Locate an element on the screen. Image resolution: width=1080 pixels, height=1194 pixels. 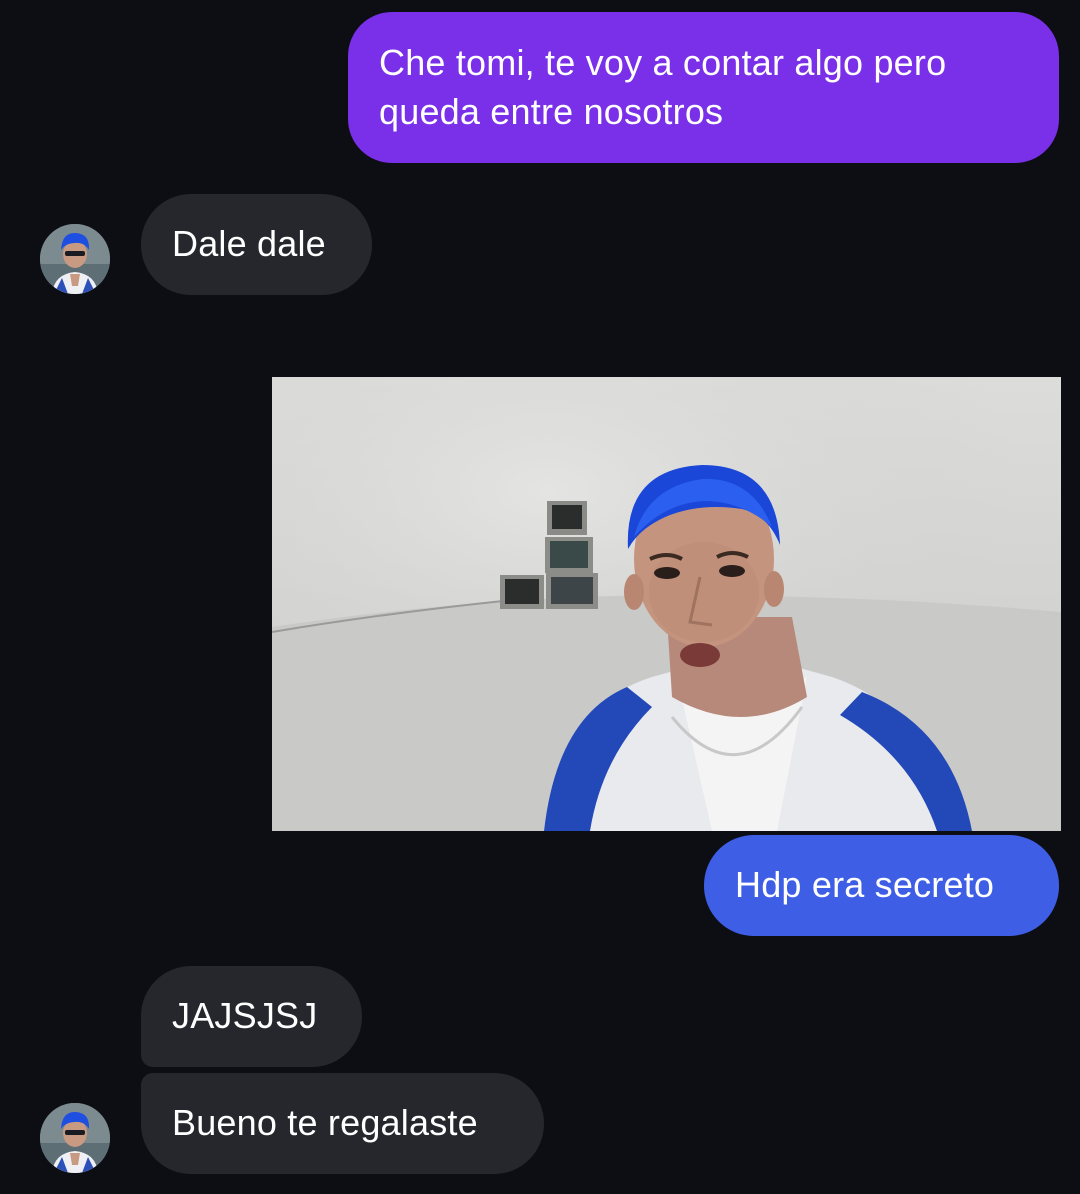
message-text: Bueno te regalaste is located at coordinates (325, 1122).